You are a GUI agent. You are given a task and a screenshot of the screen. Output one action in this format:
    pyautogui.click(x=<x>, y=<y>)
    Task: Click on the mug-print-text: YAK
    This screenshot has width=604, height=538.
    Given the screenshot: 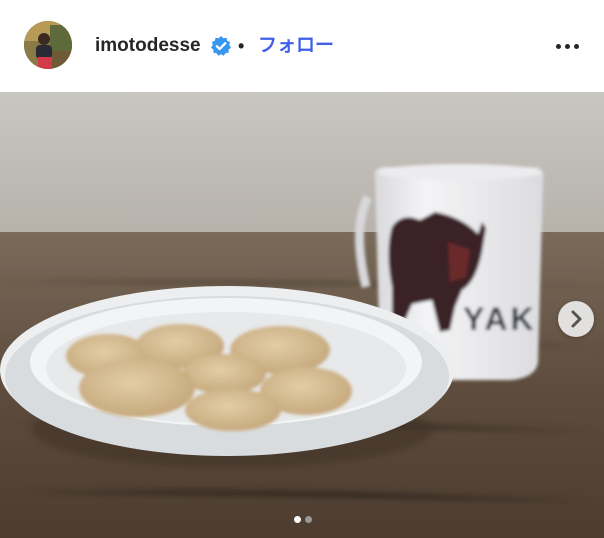 What is the action you would take?
    pyautogui.click(x=500, y=319)
    